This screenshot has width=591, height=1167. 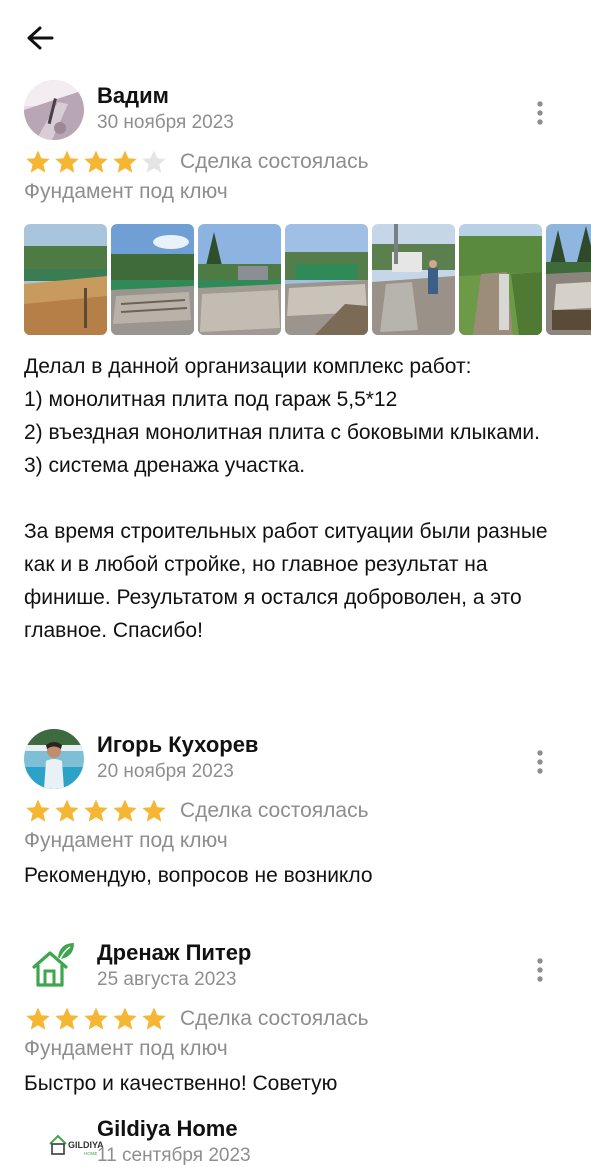 What do you see at coordinates (133, 96) in the screenshot?
I see `author-name: Вадим` at bounding box center [133, 96].